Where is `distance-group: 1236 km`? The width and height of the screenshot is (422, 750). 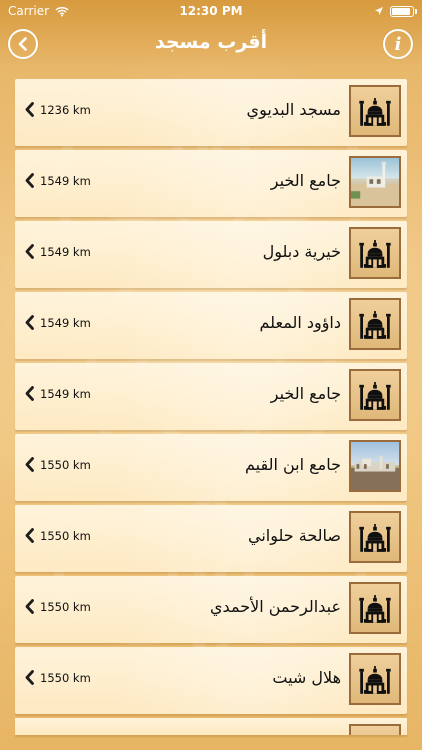 distance-group: 1236 km is located at coordinates (57, 109).